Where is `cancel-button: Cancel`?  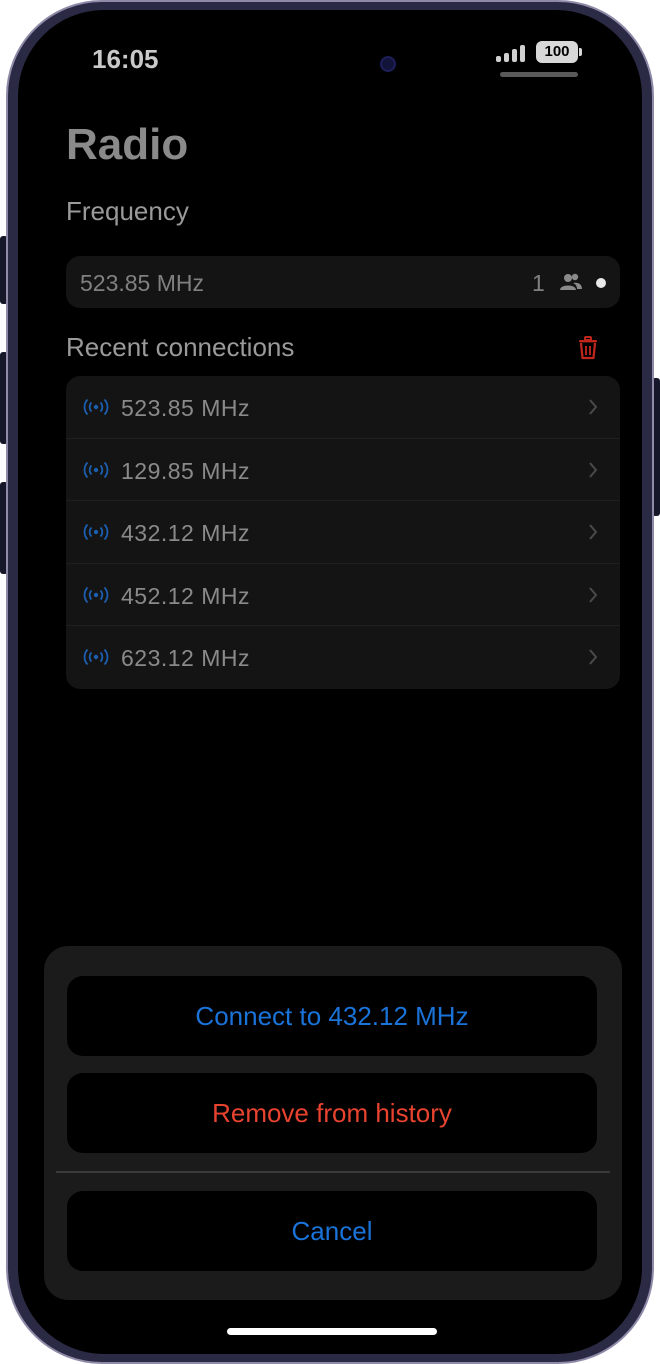
cancel-button: Cancel is located at coordinates (332, 1231).